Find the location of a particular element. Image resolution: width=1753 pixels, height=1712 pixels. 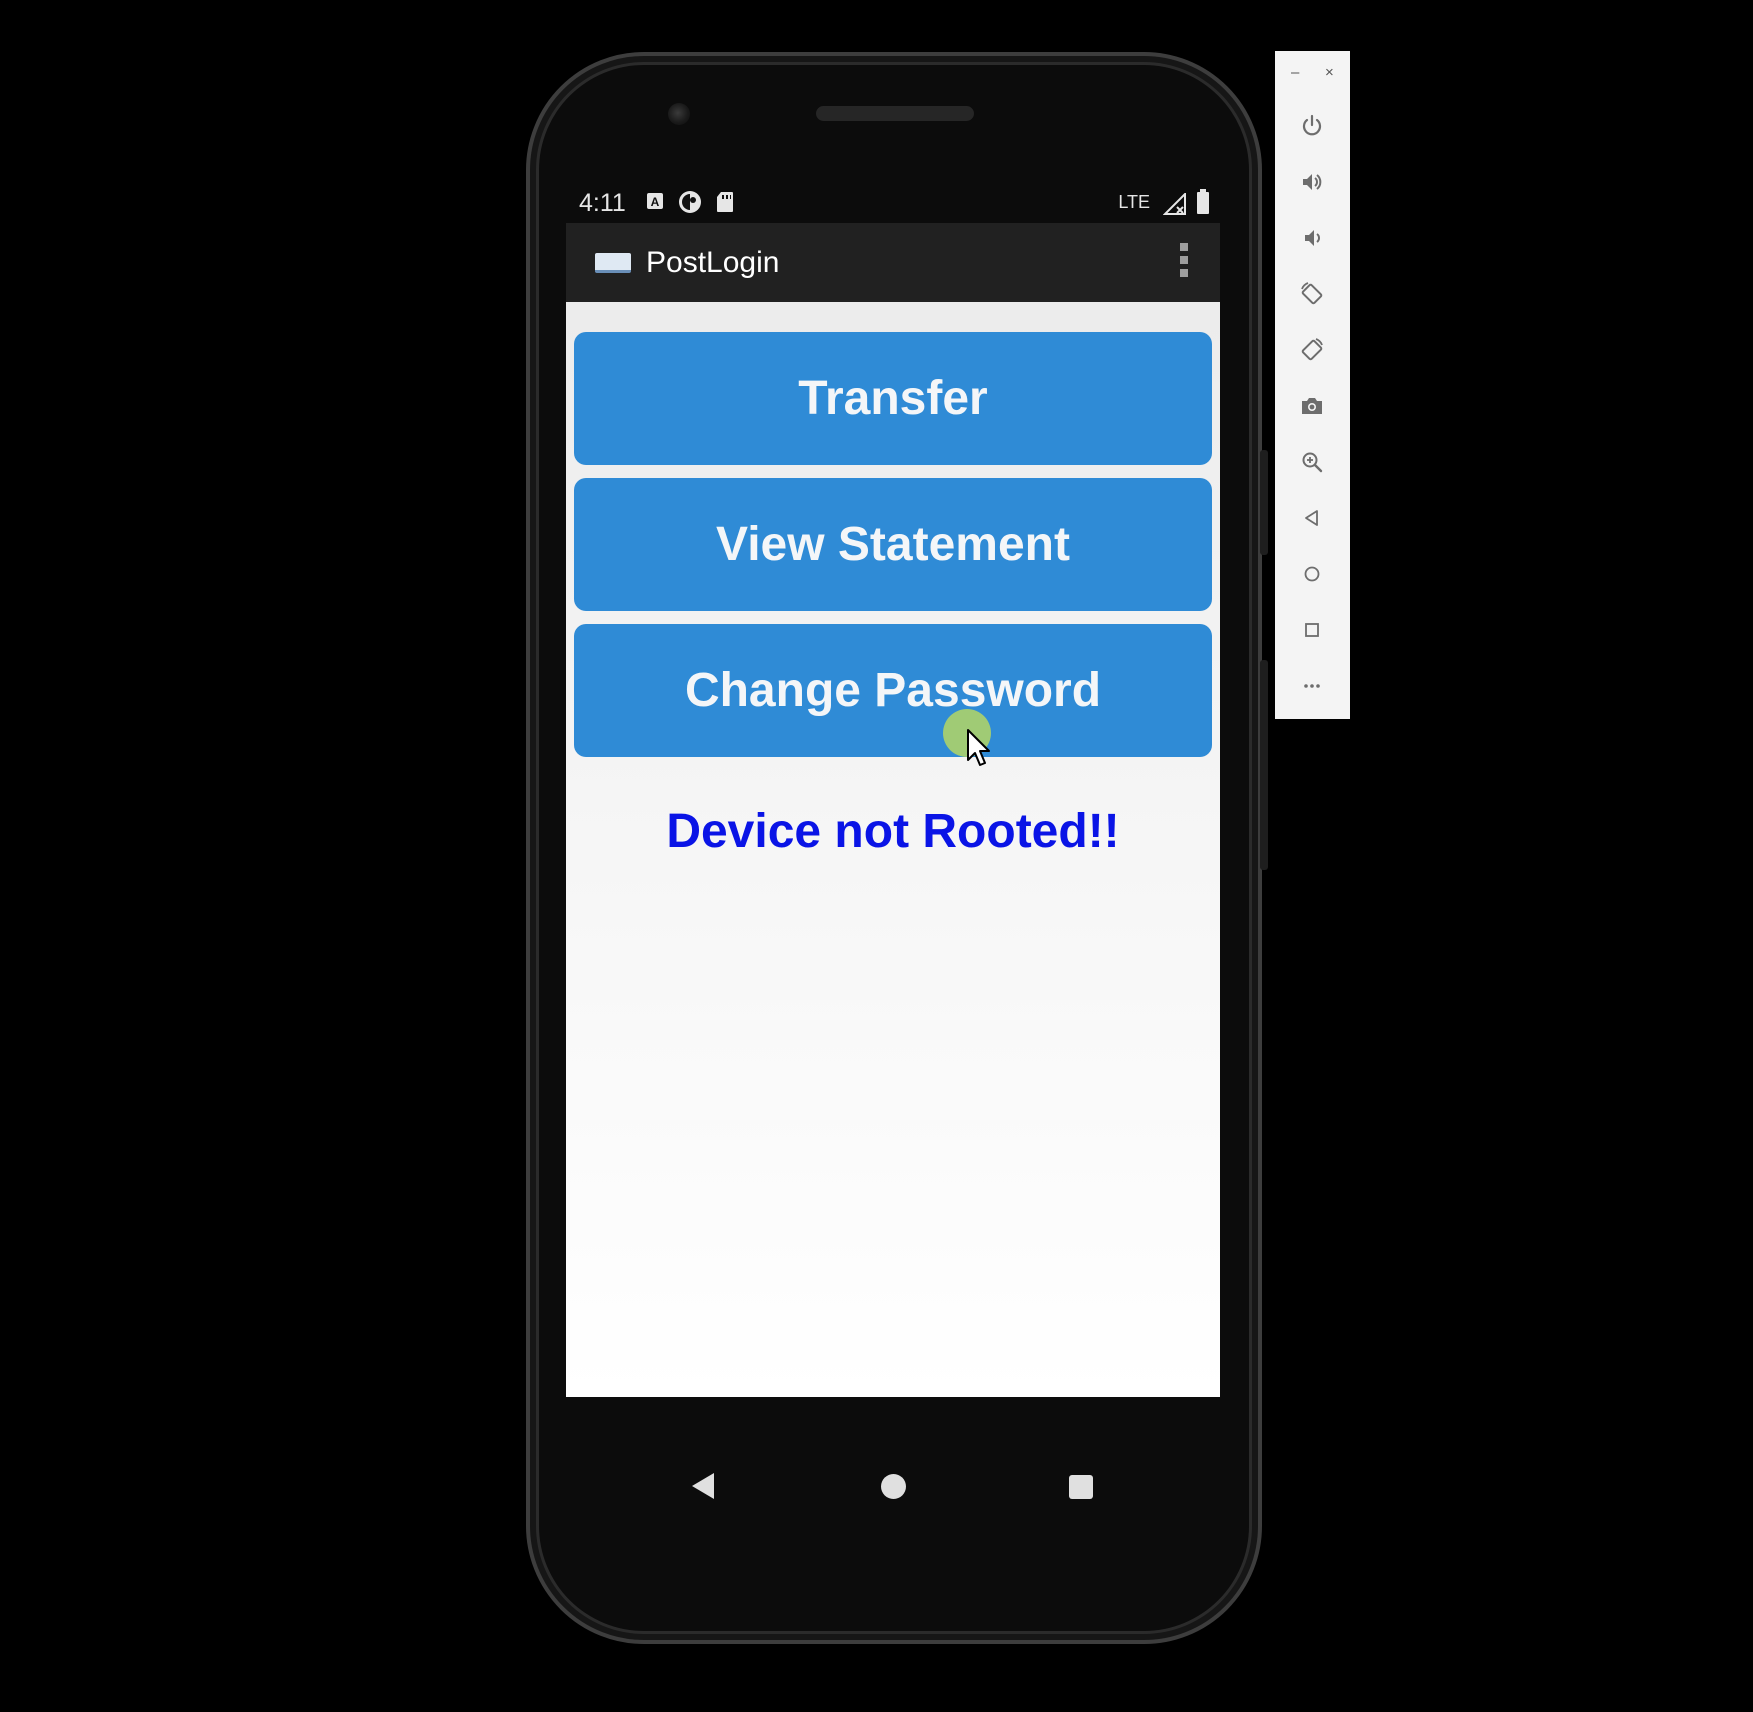

more-icon is located at coordinates (1312, 686).